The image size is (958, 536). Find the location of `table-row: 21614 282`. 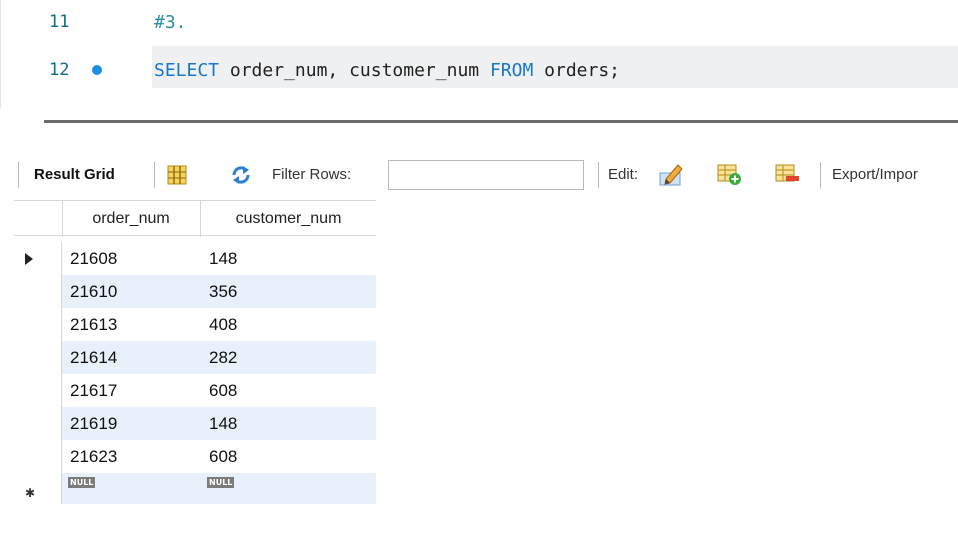

table-row: 21614 282 is located at coordinates (195, 357).